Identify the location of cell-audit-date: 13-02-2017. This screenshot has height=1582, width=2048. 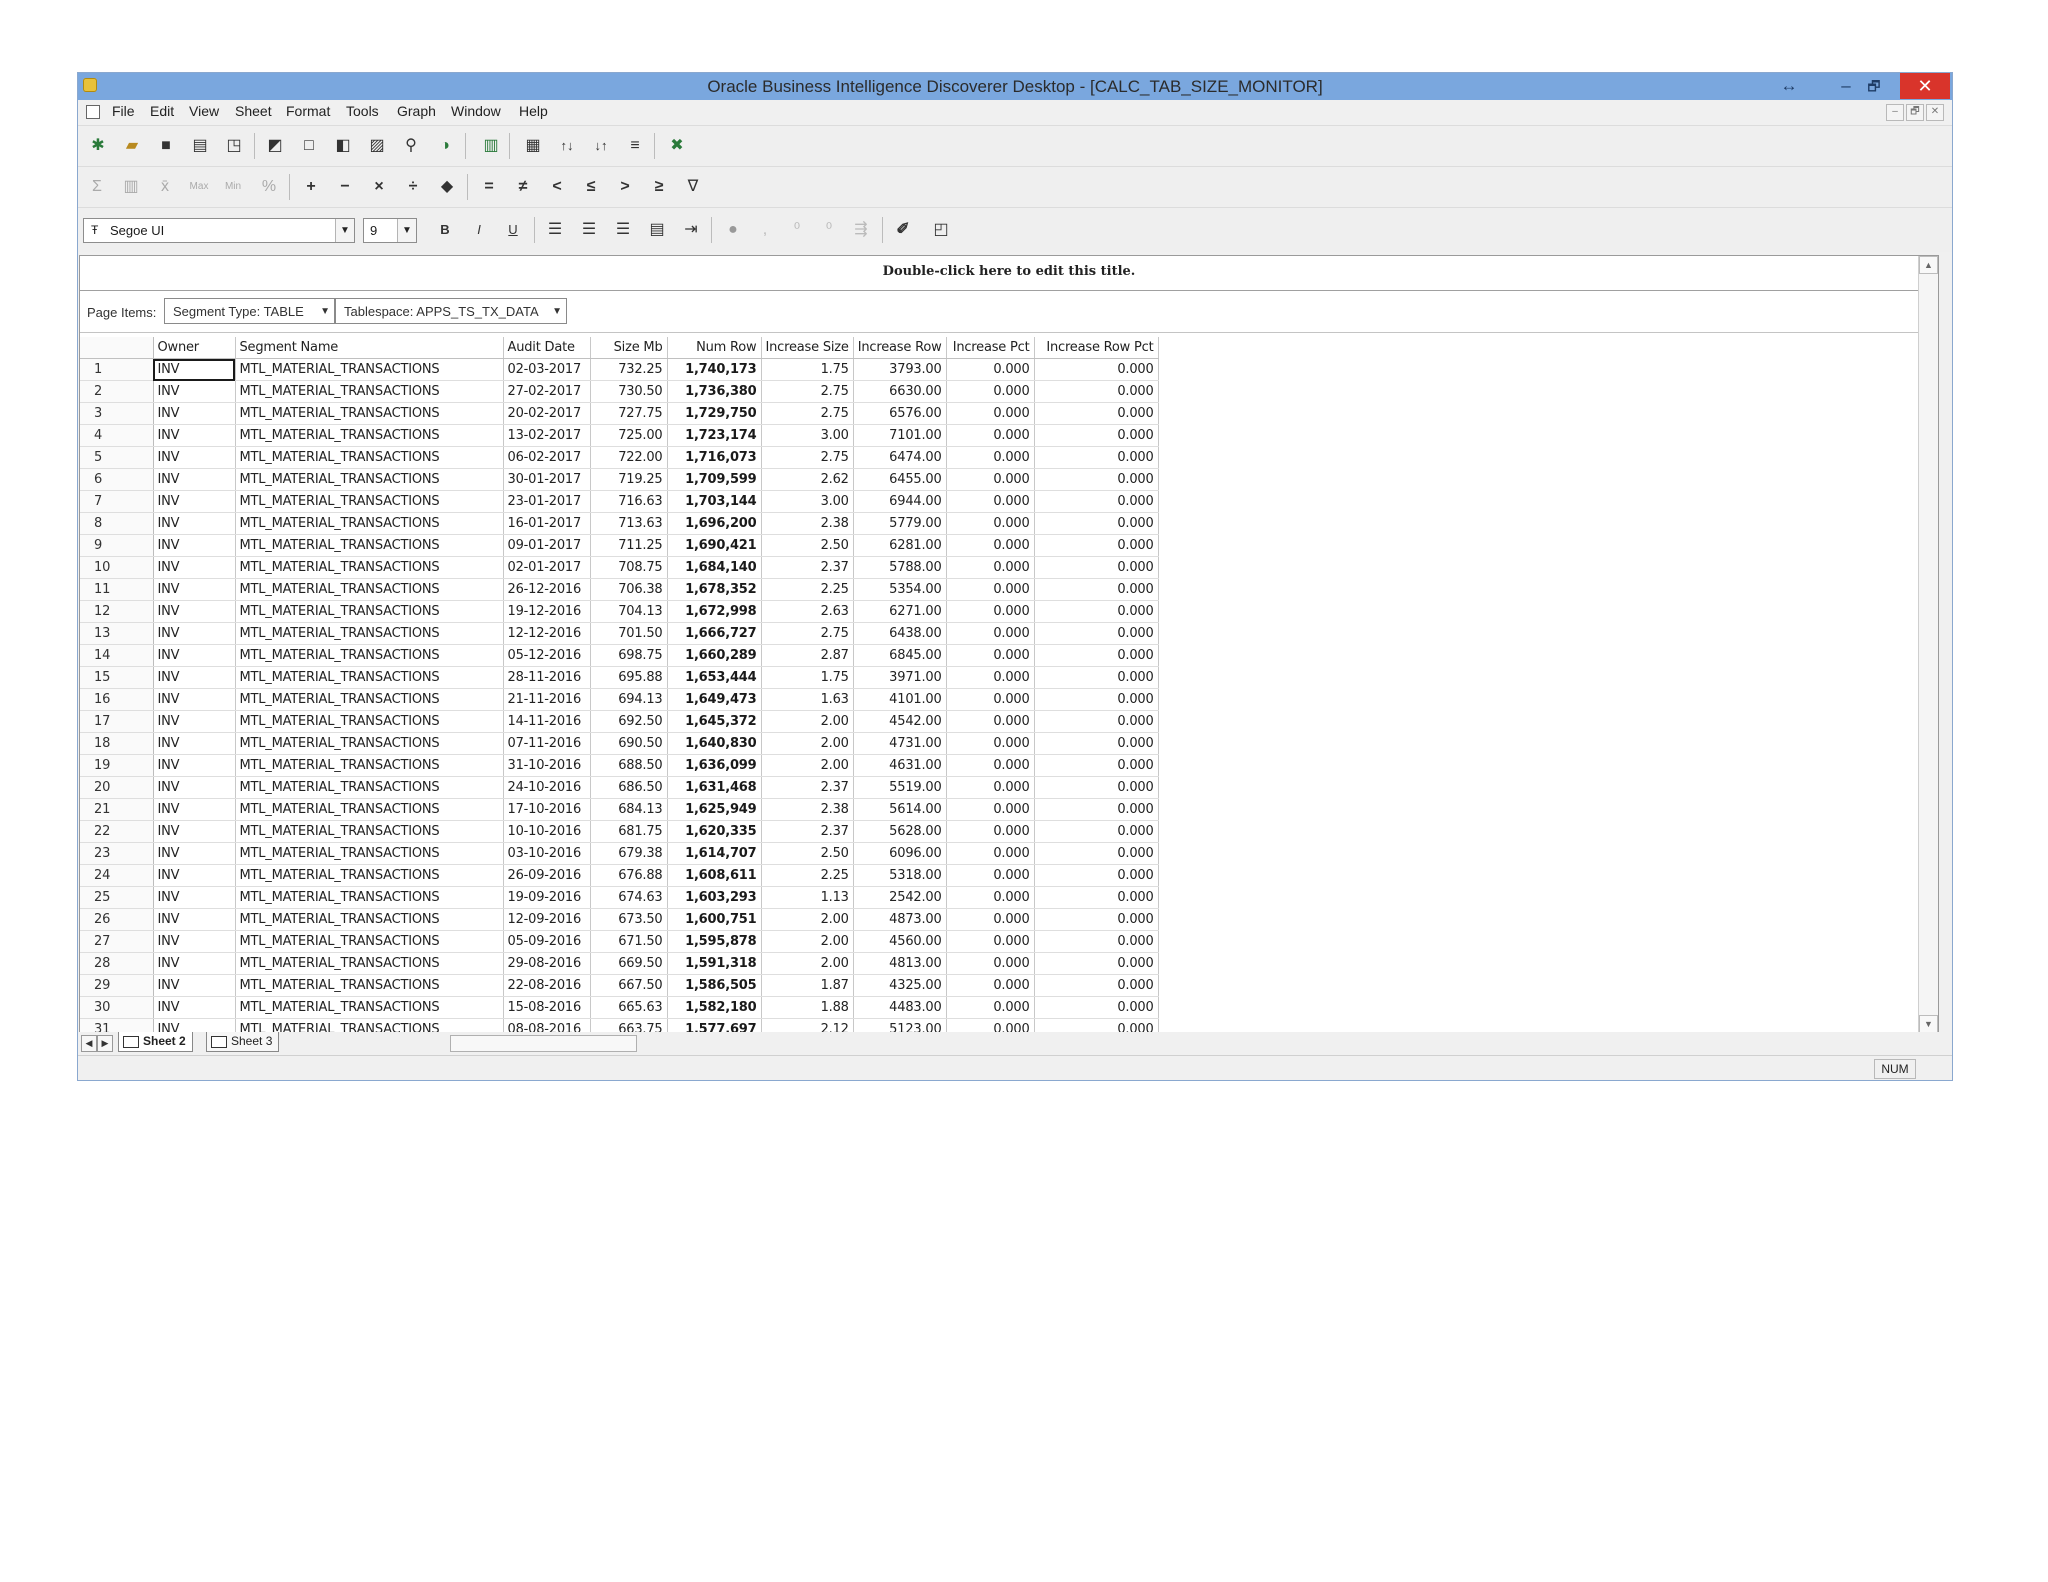
(547, 435).